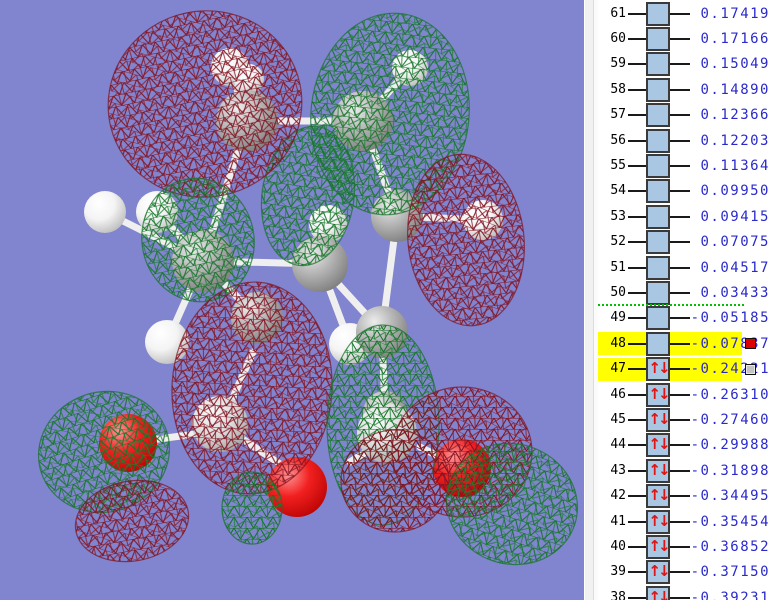 This screenshot has height=600, width=774. What do you see at coordinates (686, 394) in the screenshot?
I see `orbital-row-46: 46 ↑↓ -0.26310` at bounding box center [686, 394].